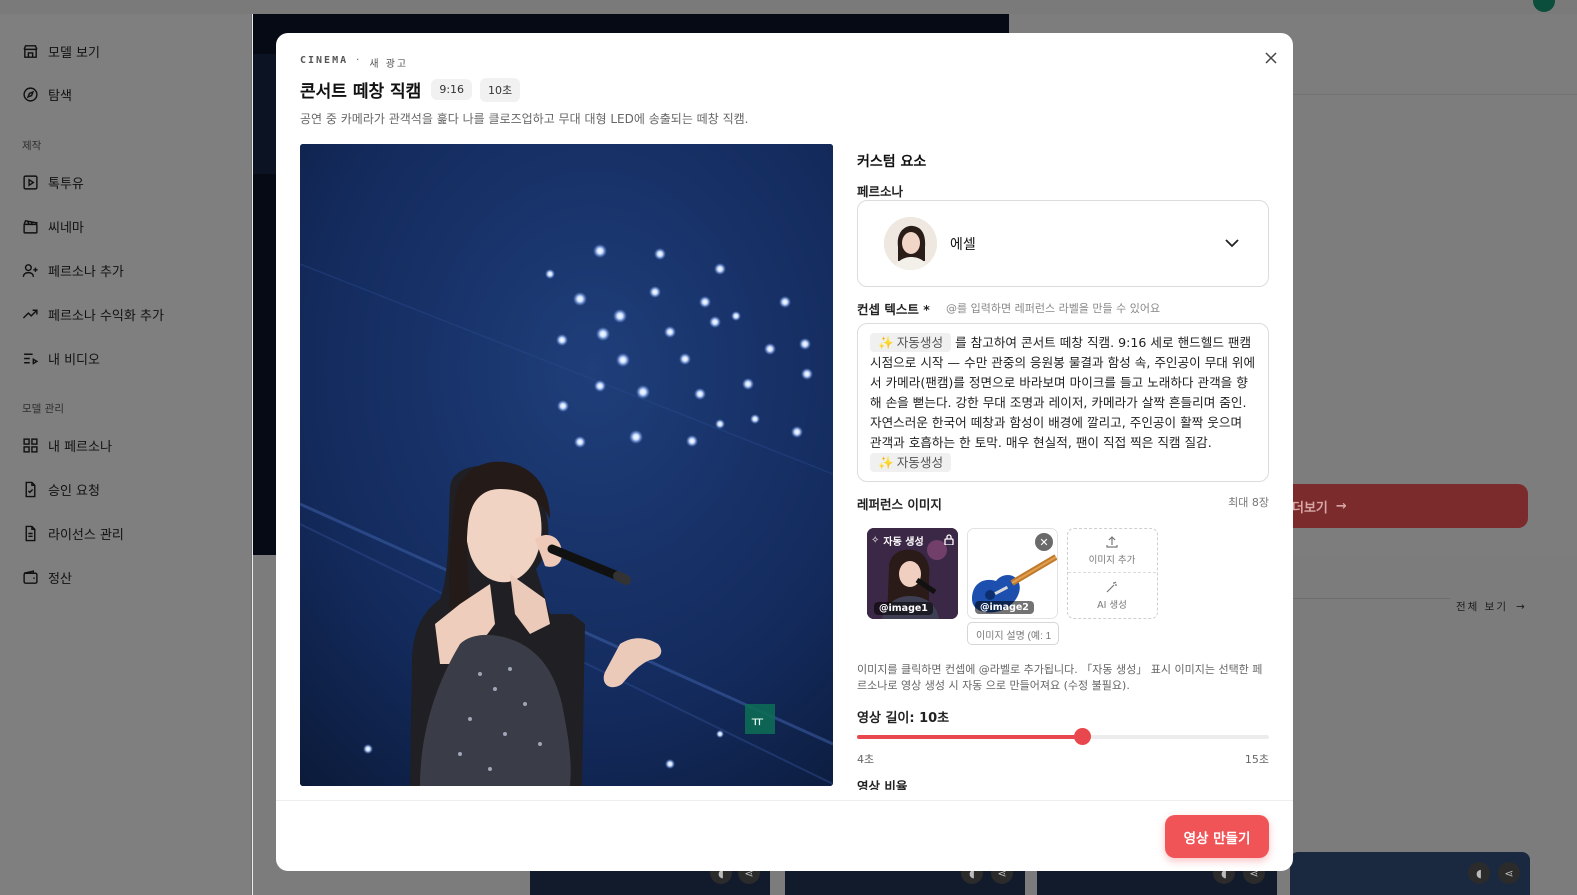 This screenshot has width=1577, height=895. I want to click on sidebar-item-add-persona: 페르소나 추가, so click(73, 270).